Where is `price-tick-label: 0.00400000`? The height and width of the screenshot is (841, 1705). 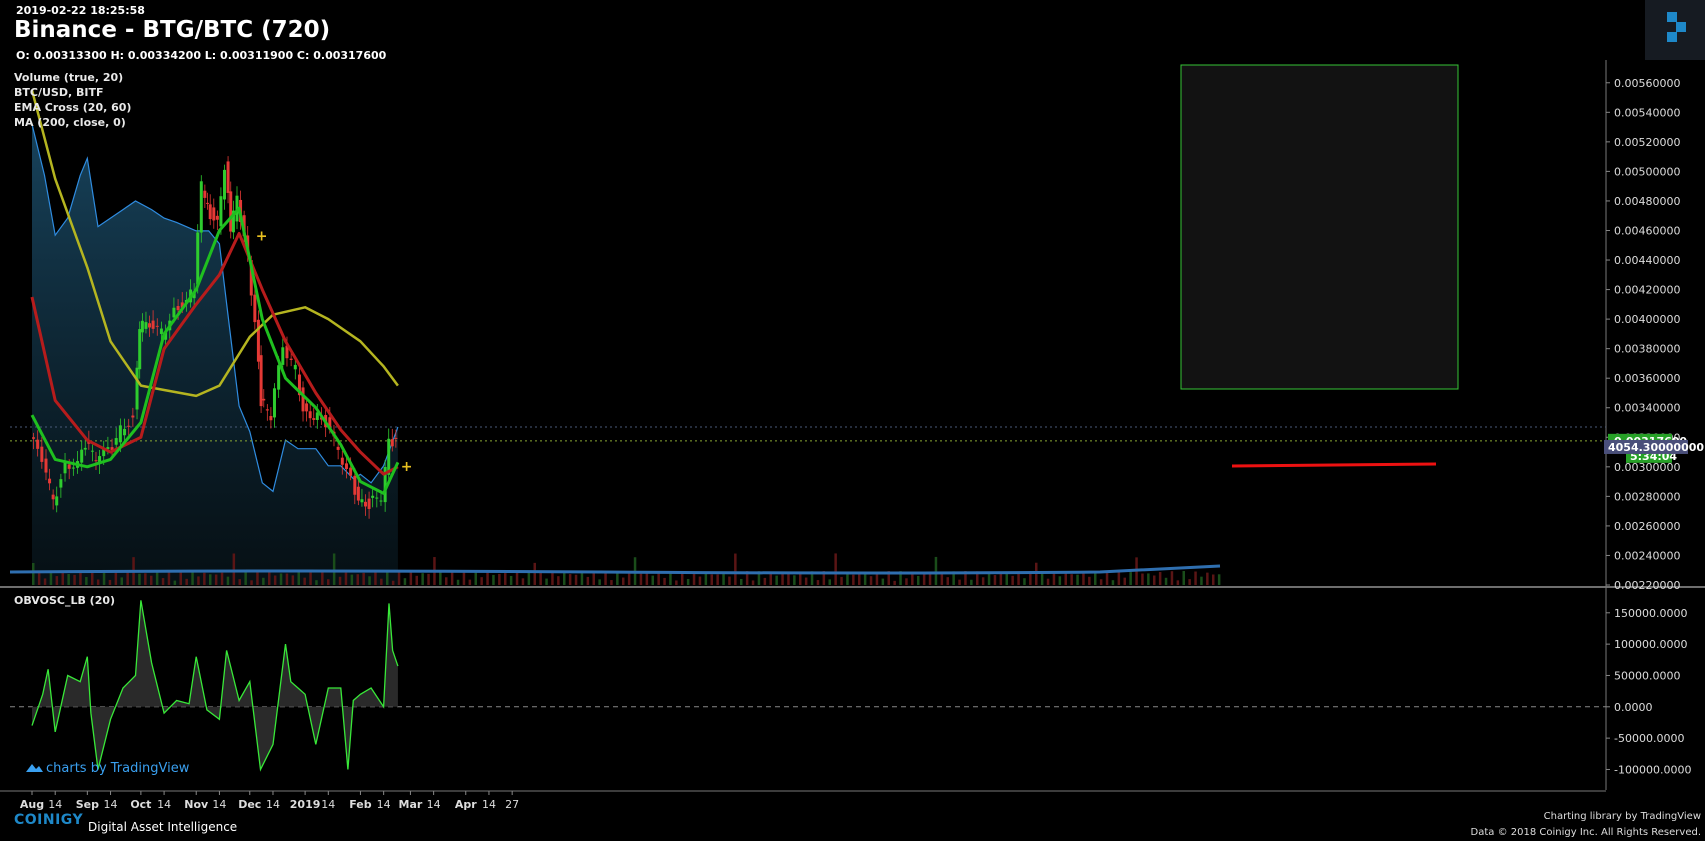
price-tick-label: 0.00400000 is located at coordinates (1647, 319).